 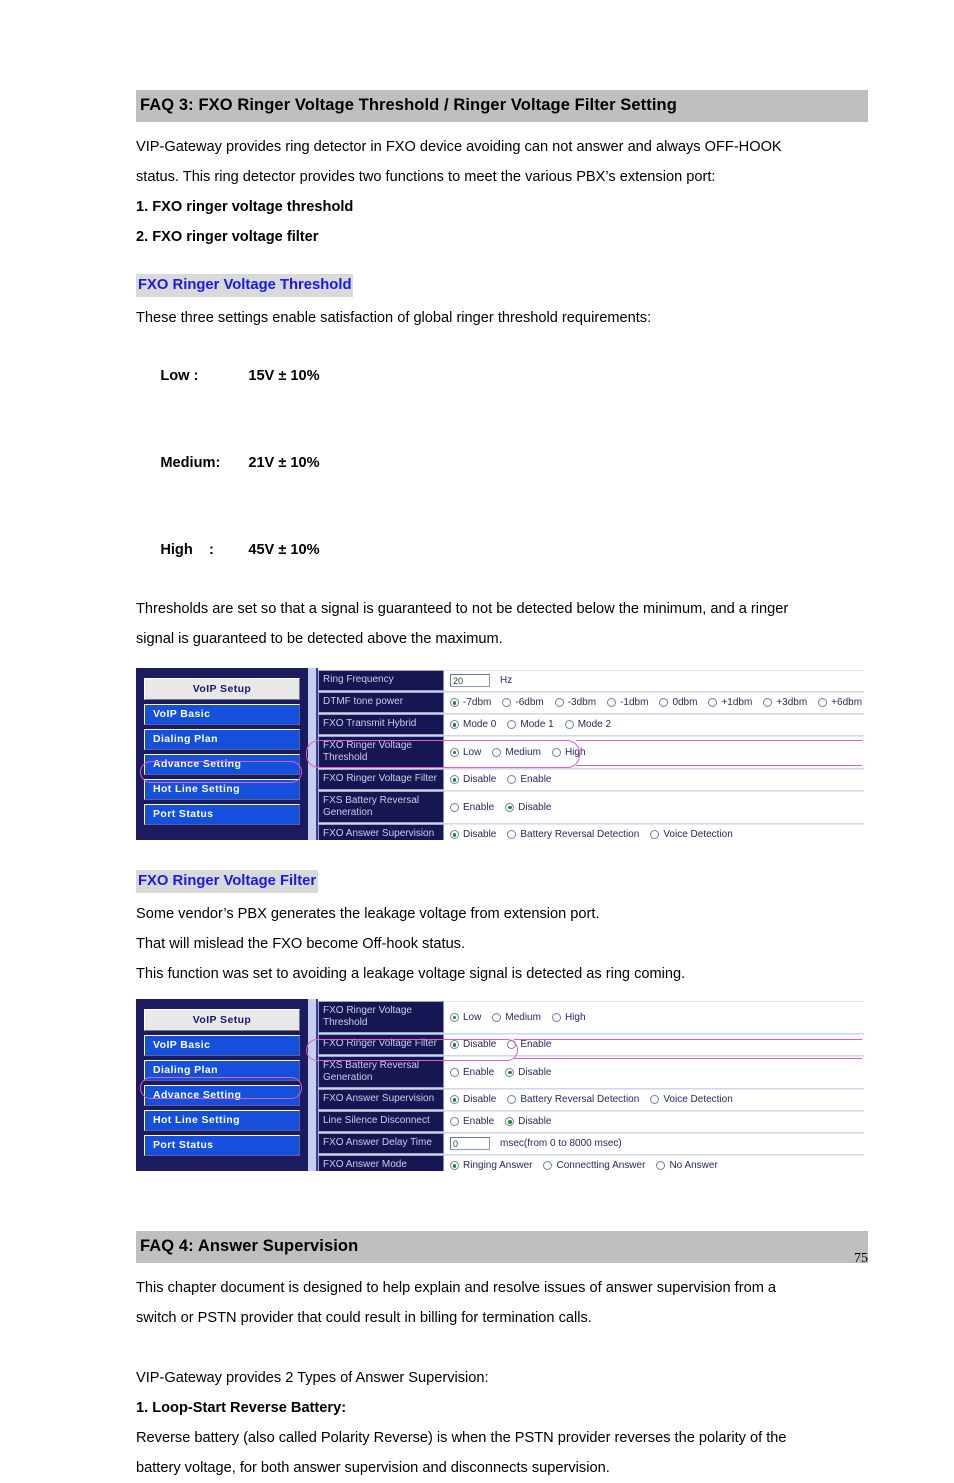 What do you see at coordinates (222, 1145) in the screenshot?
I see `sidebar2-item-port-status: Port Status` at bounding box center [222, 1145].